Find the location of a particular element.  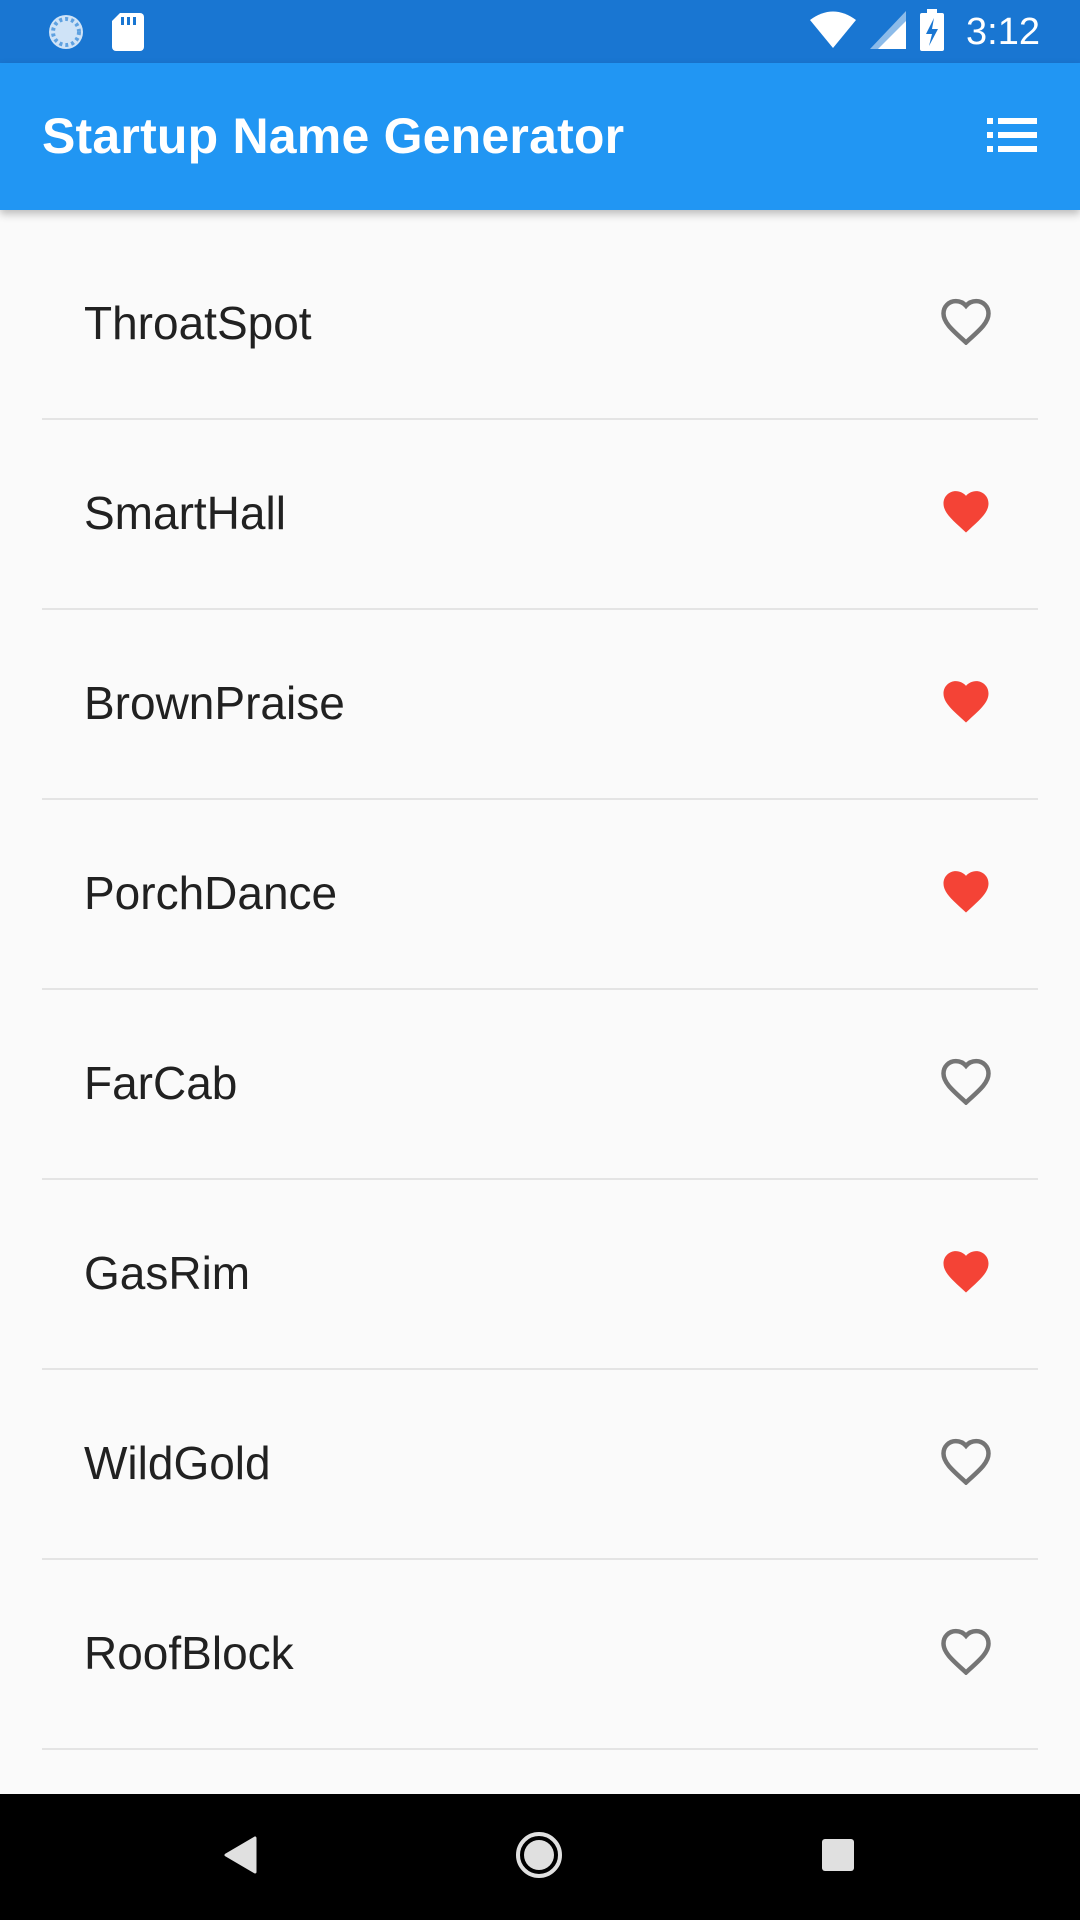

home-button is located at coordinates (539, 1857).